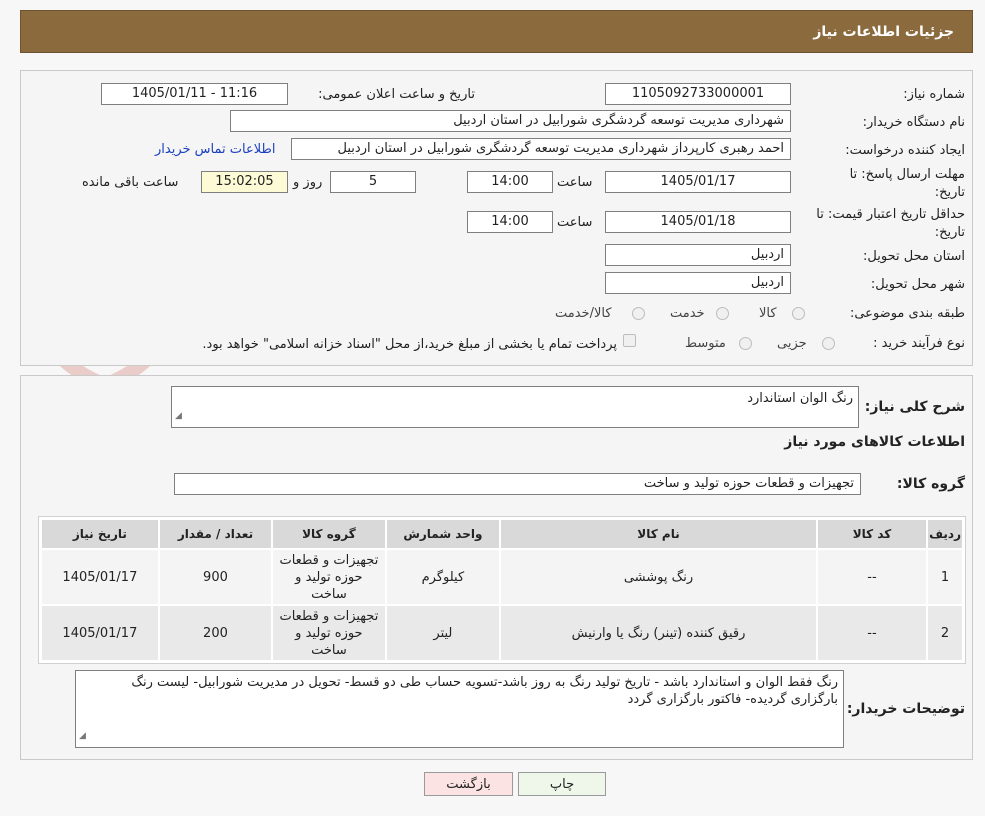 The image size is (985, 816). What do you see at coordinates (194, 94) in the screenshot?
I see `announce-datetime-field: 1405/01/11 - 11:16` at bounding box center [194, 94].